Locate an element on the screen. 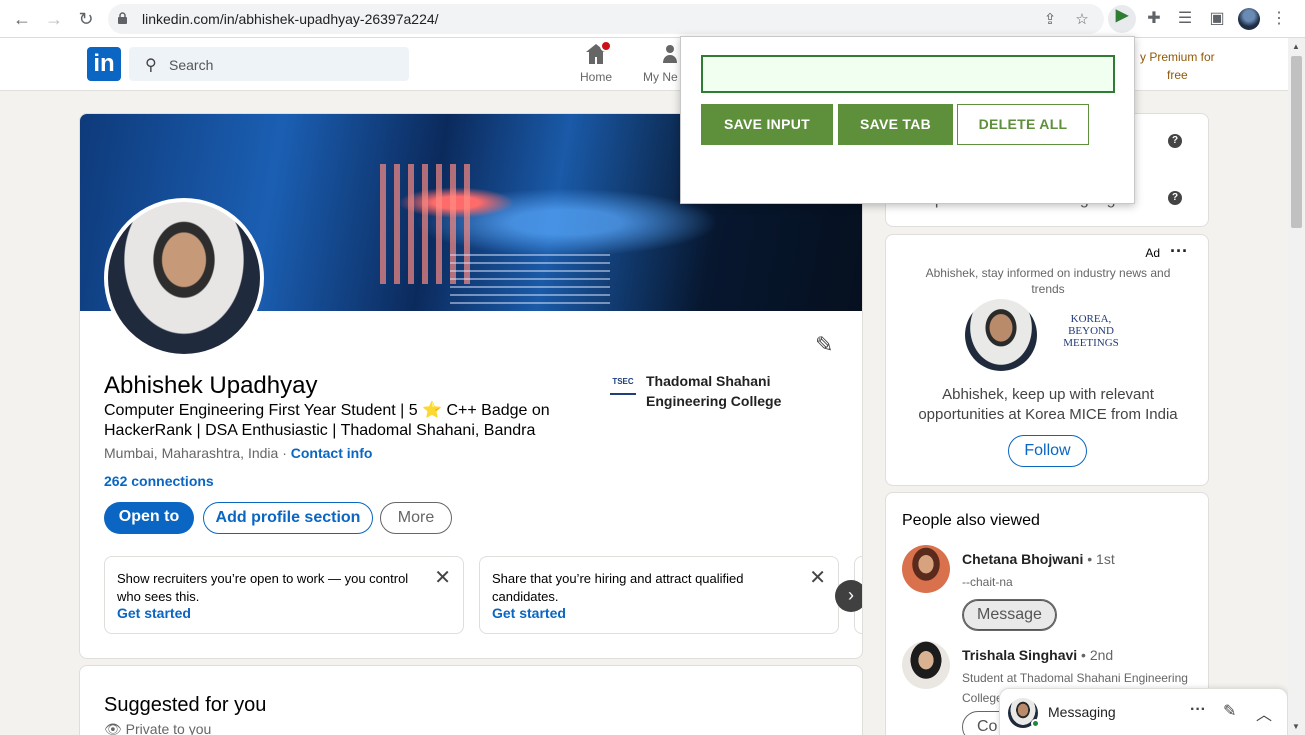 This screenshot has height=735, width=1305. extension-active-icon: ▶ is located at coordinates (1122, 19).